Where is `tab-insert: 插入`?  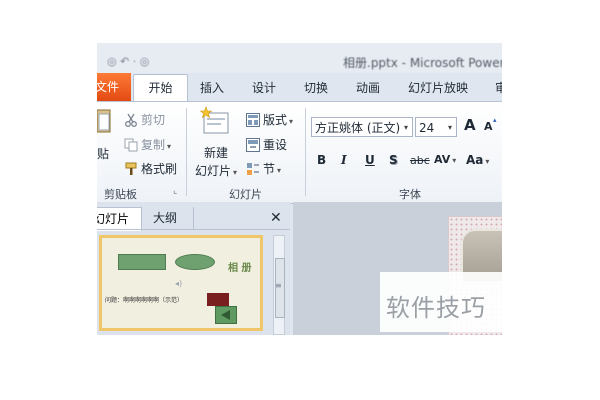
tab-insert: 插入 is located at coordinates (212, 87).